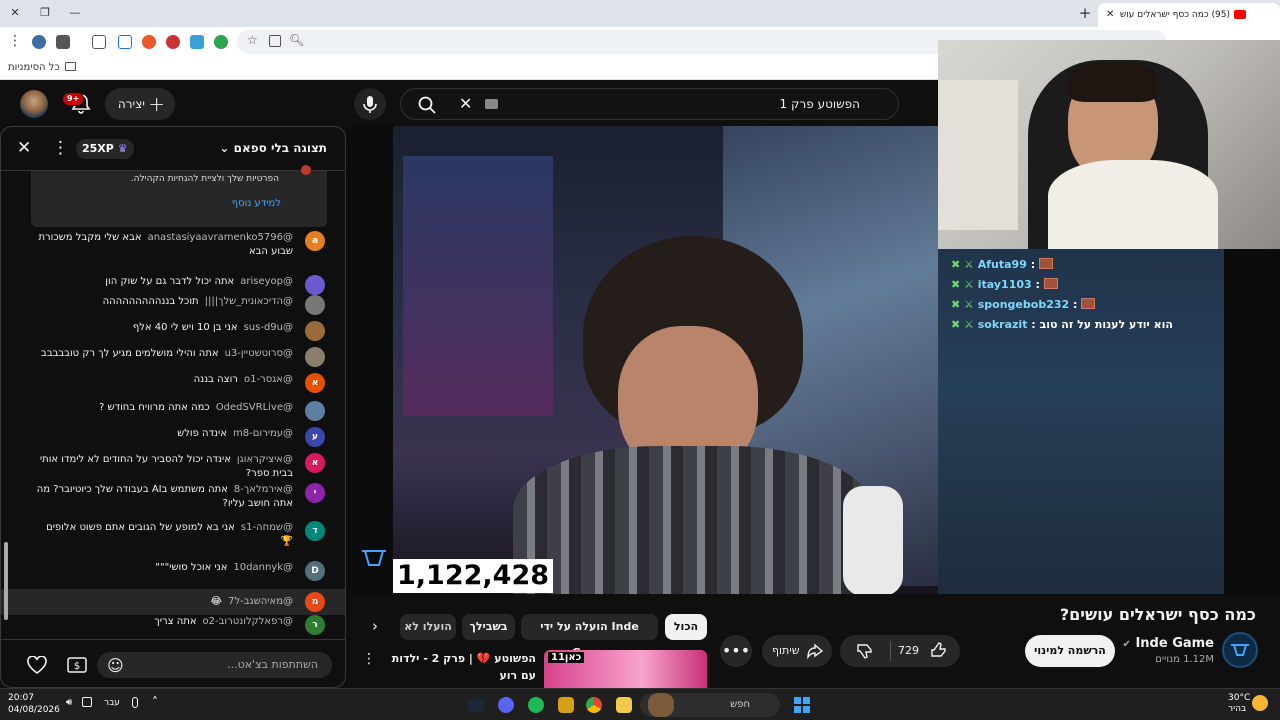 This screenshot has width=1280, height=720. Describe the element at coordinates (34, 104) in the screenshot. I see `account-avatar` at that location.